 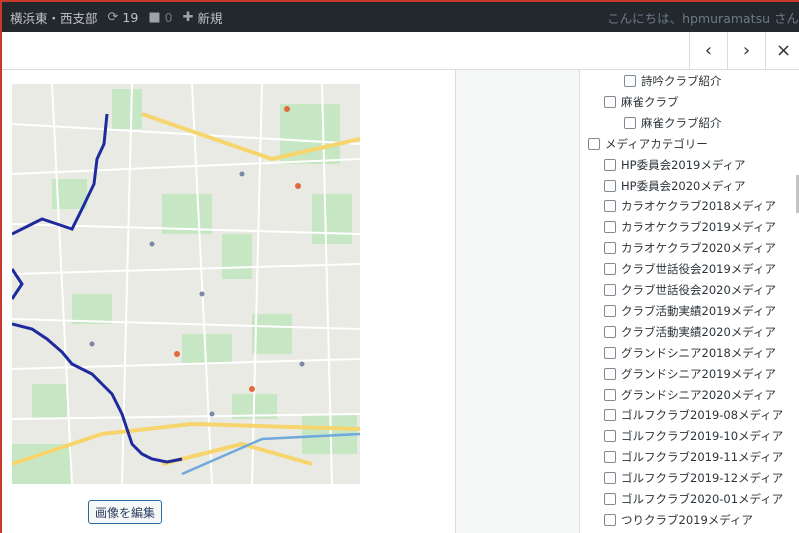 What do you see at coordinates (681, 122) in the screenshot?
I see `category-label: 麻雀クラブ紹介` at bounding box center [681, 122].